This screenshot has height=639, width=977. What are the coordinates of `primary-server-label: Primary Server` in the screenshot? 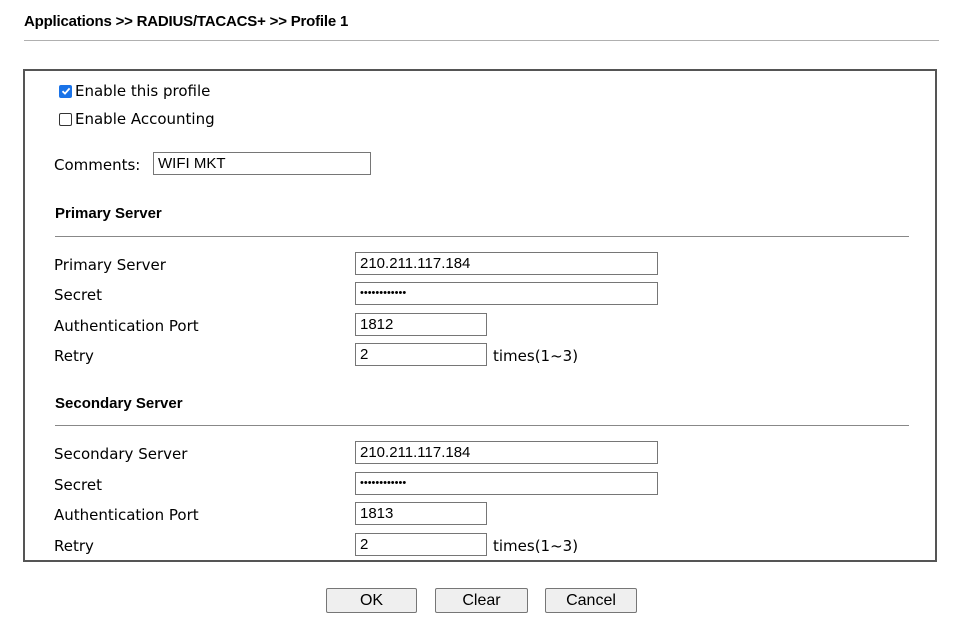 It's located at (110, 265).